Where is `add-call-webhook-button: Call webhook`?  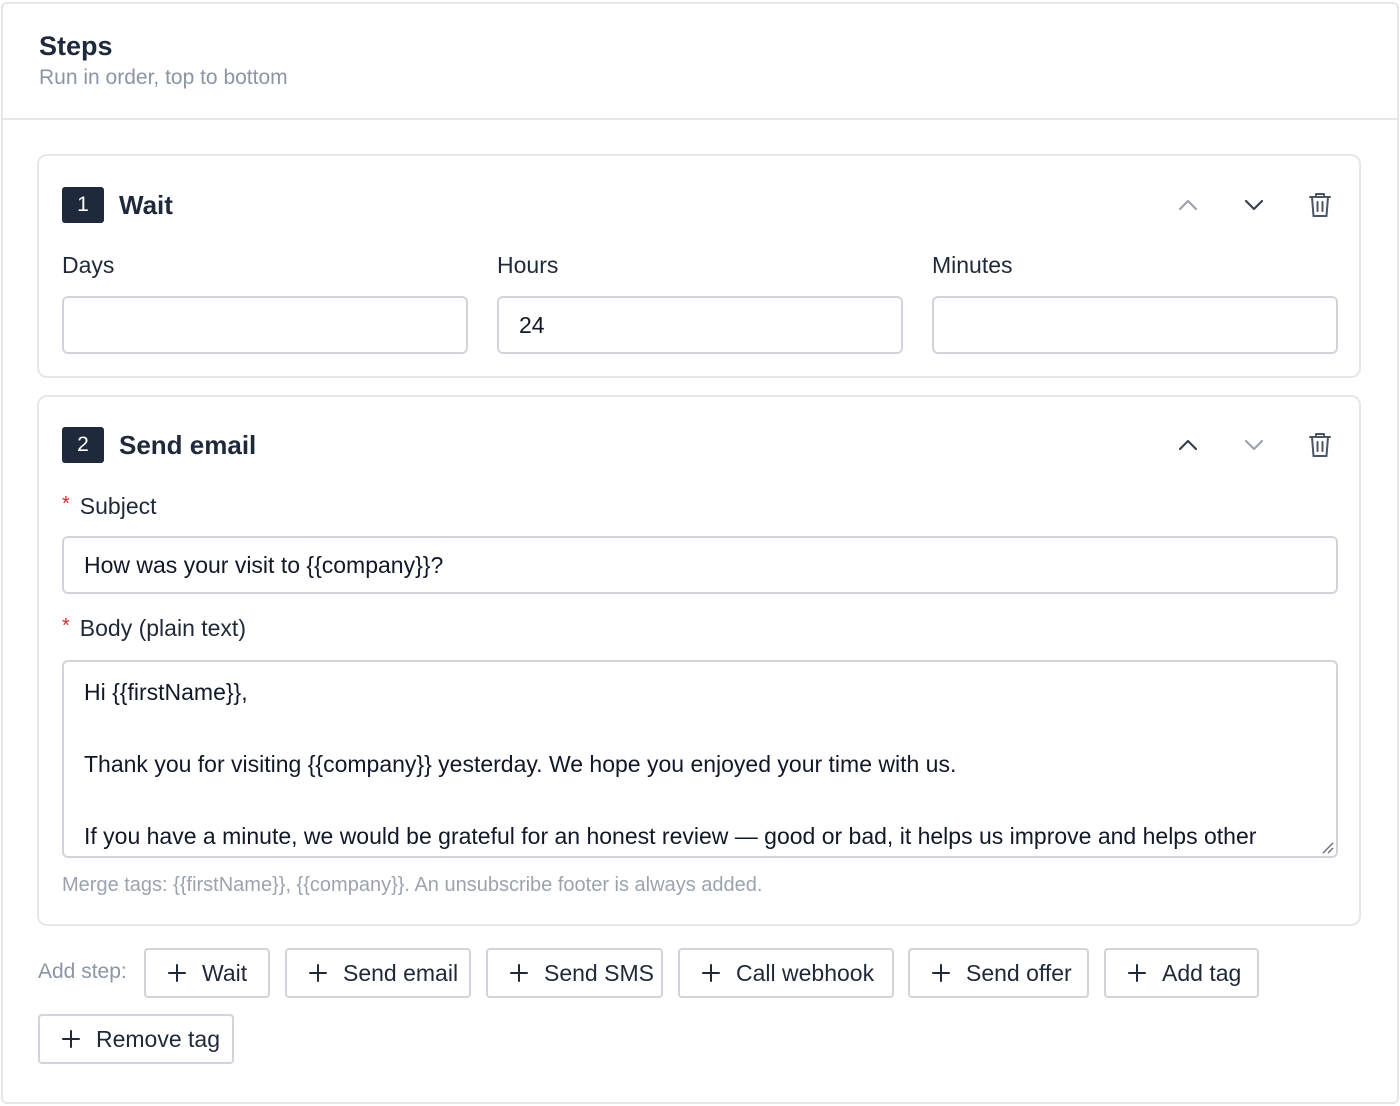
add-call-webhook-button: Call webhook is located at coordinates (786, 973).